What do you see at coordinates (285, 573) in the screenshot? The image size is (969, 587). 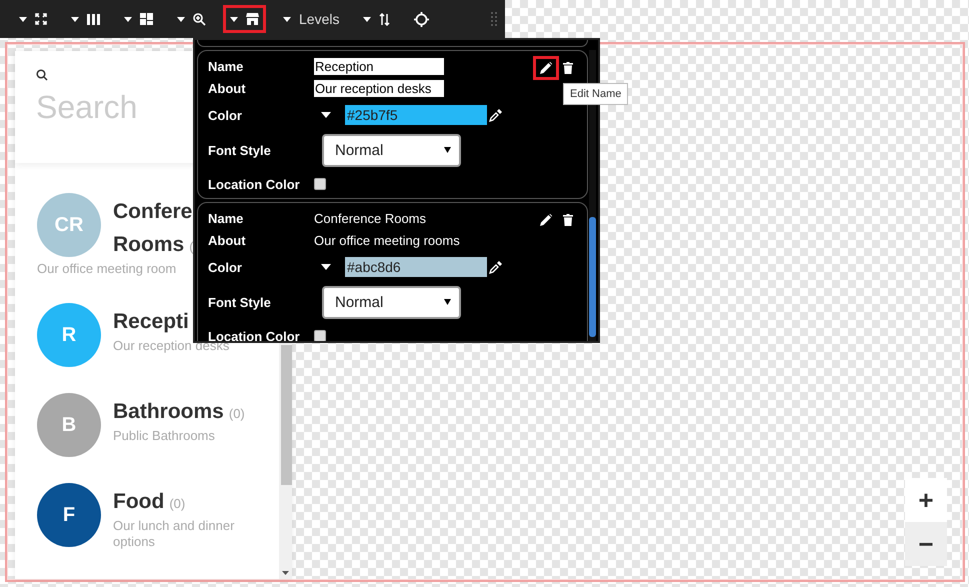 I see `scroll-down-icon` at bounding box center [285, 573].